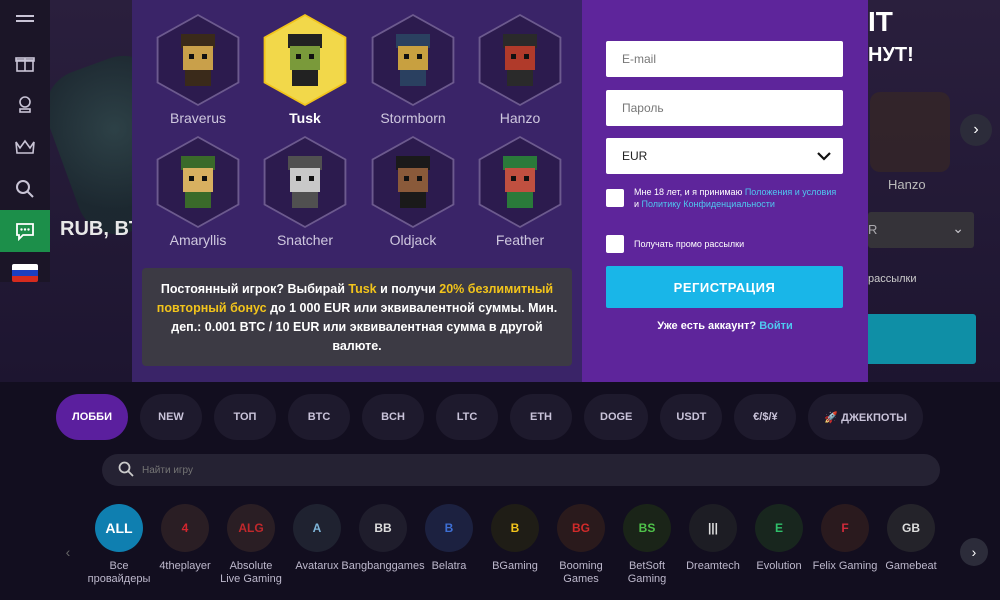 Image resolution: width=1000 pixels, height=600 pixels. I want to click on side-nav-menu, so click(25, 21).